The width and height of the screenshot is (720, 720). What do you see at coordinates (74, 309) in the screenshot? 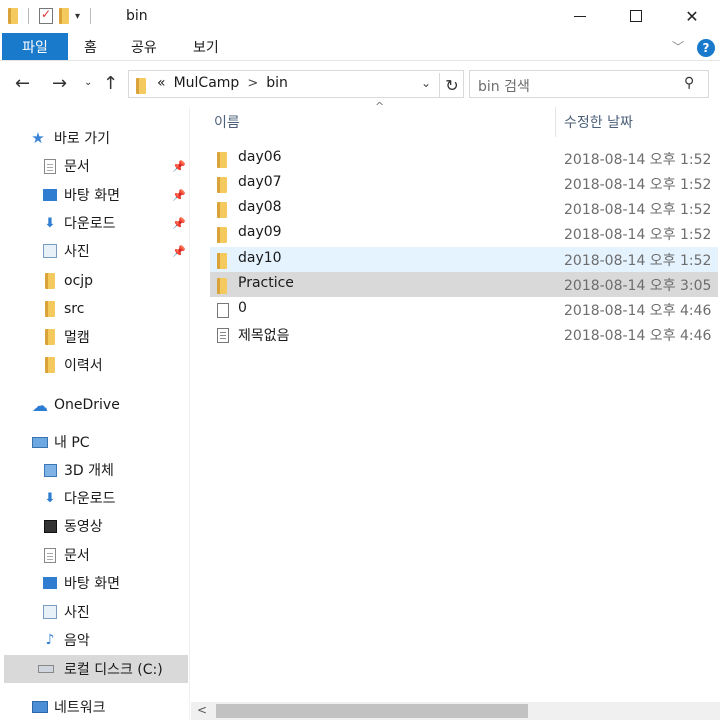
I see `nav-label: src` at bounding box center [74, 309].